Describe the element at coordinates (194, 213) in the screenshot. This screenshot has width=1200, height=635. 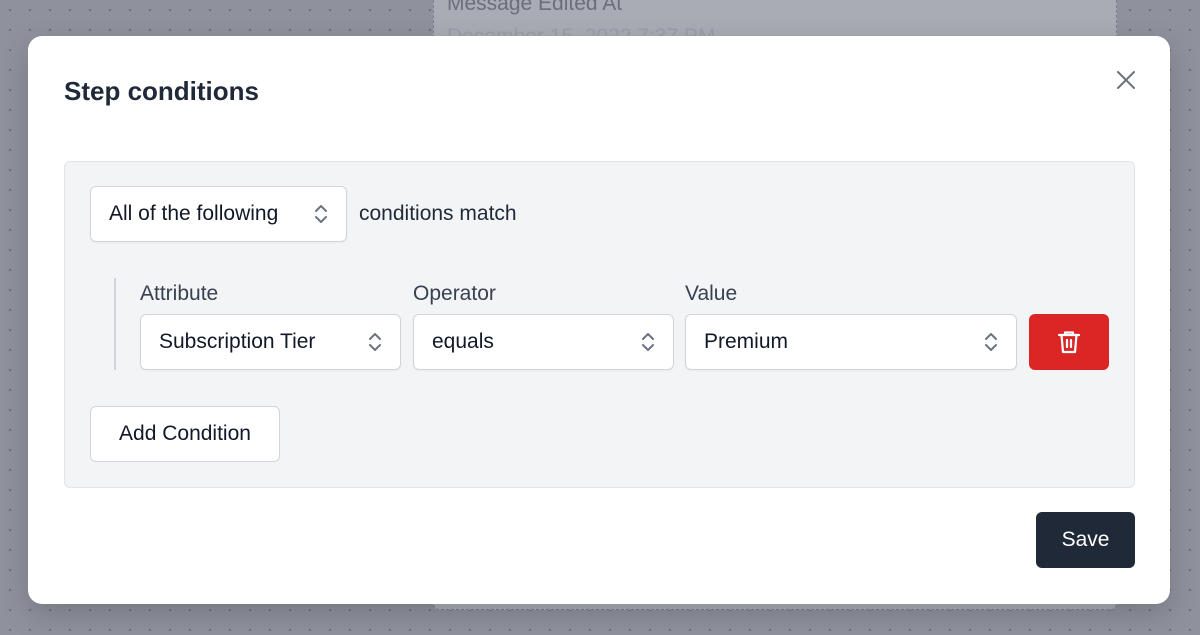
I see `match-mode-value: All of the following` at that location.